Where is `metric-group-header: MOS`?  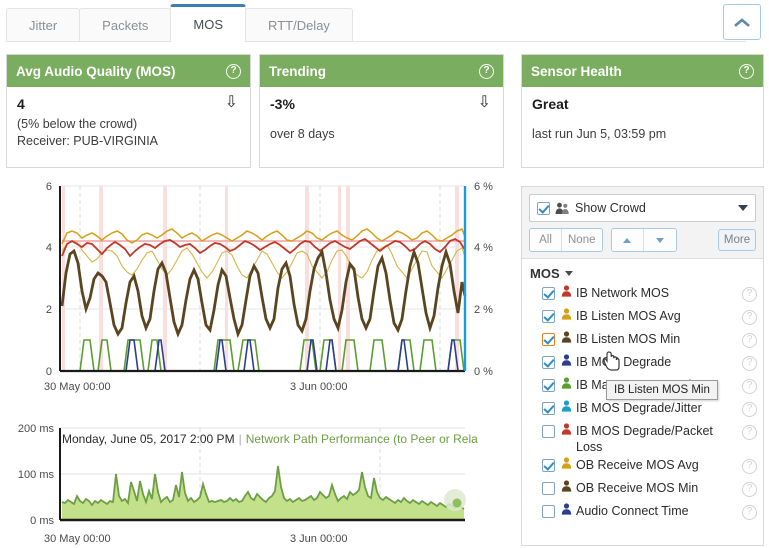
metric-group-header: MOS is located at coordinates (642, 271).